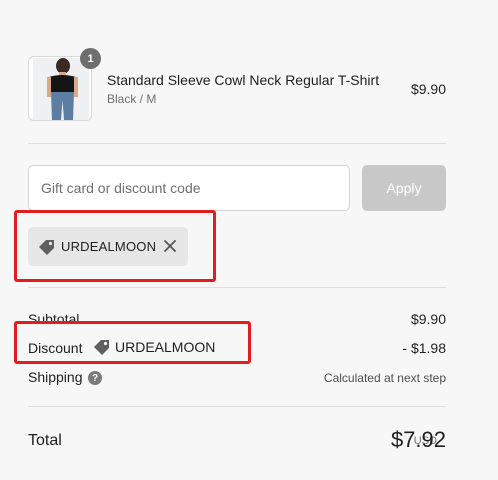  I want to click on close-icon, so click(170, 246).